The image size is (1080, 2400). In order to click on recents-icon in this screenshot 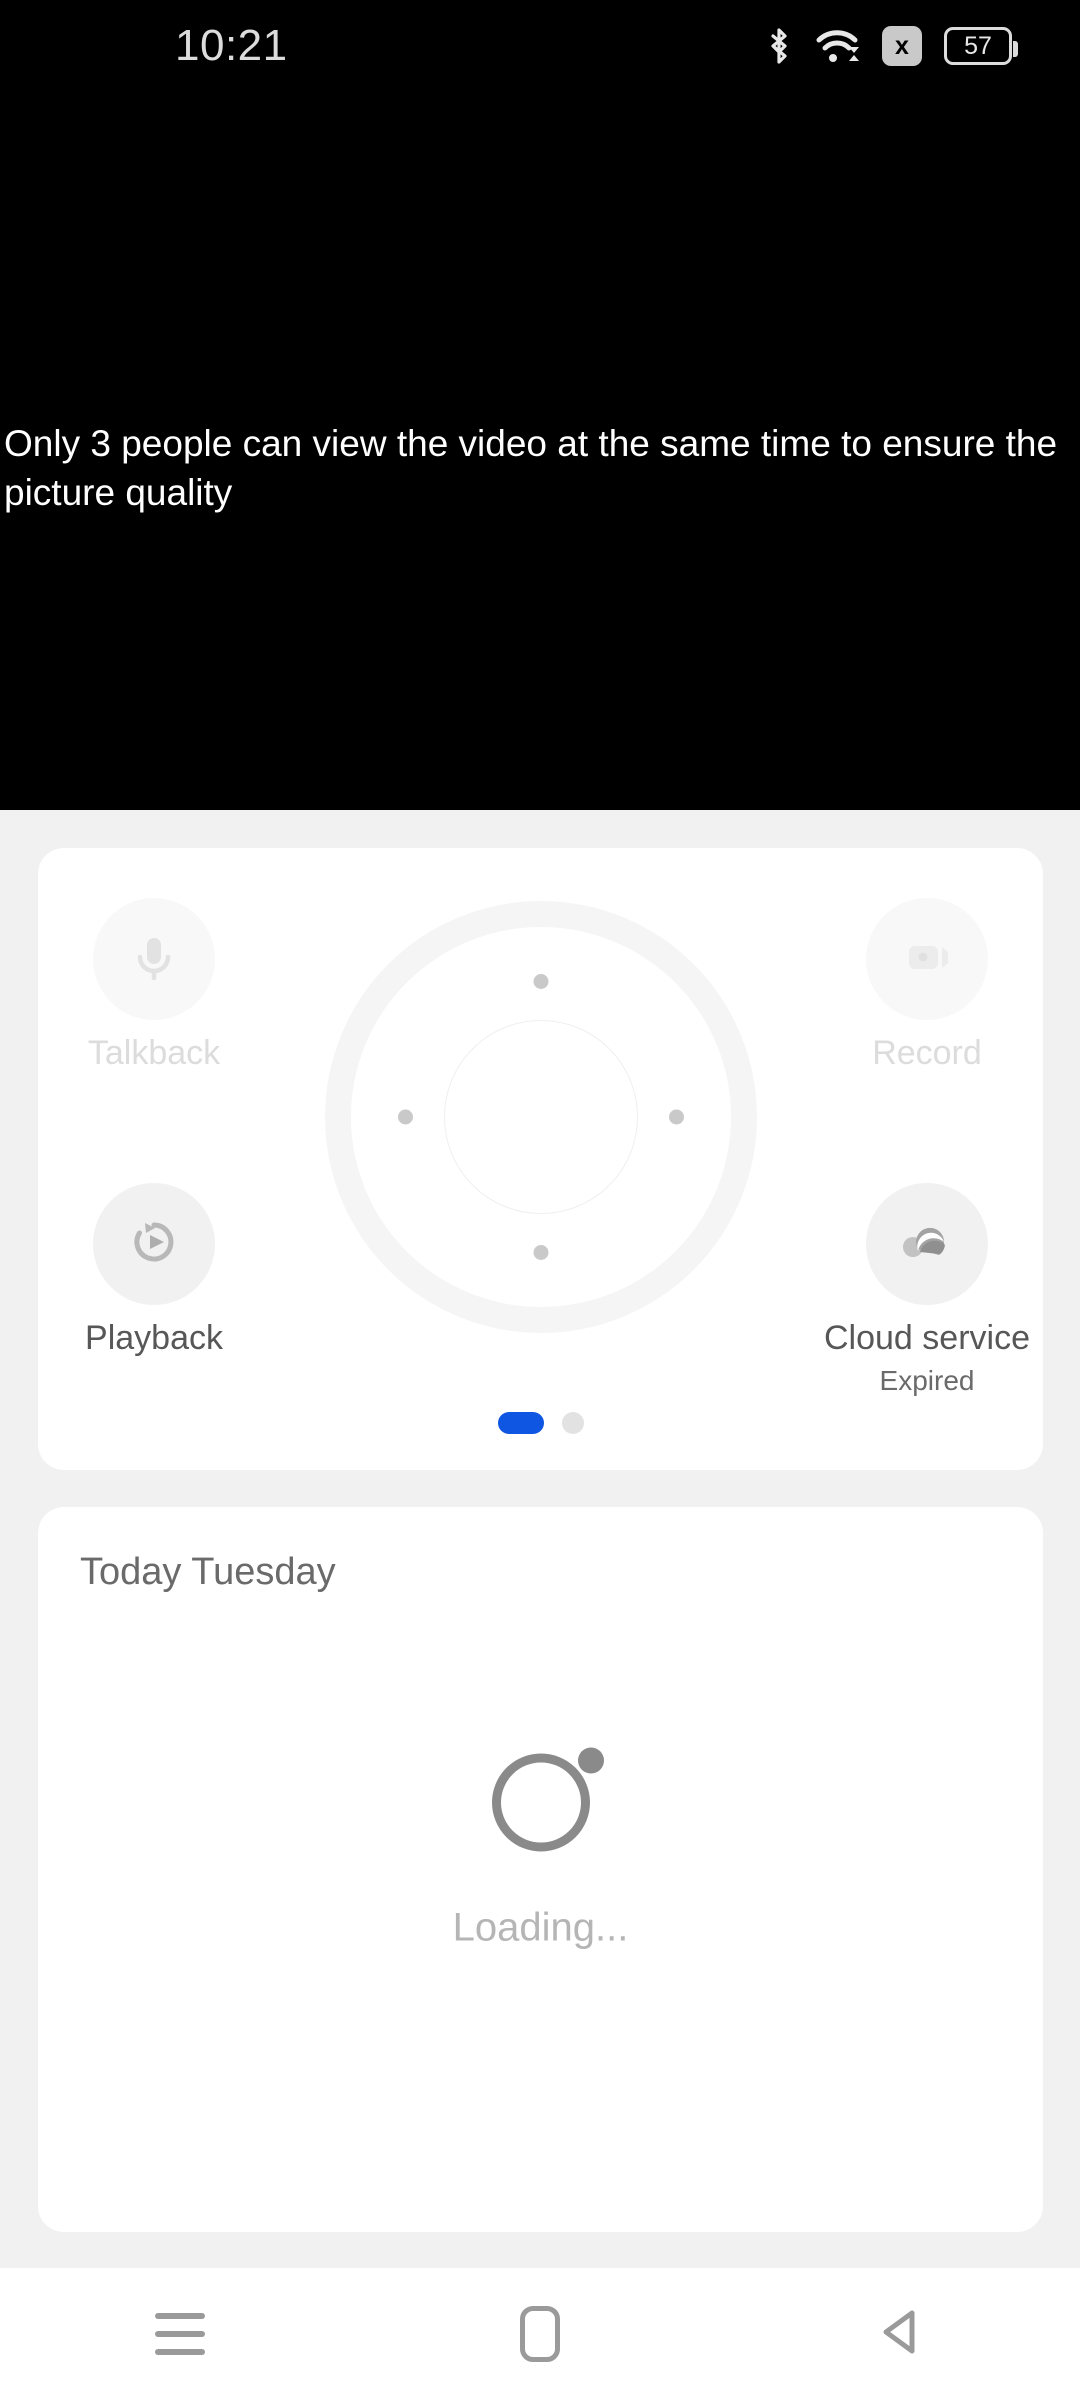, I will do `click(180, 2334)`.